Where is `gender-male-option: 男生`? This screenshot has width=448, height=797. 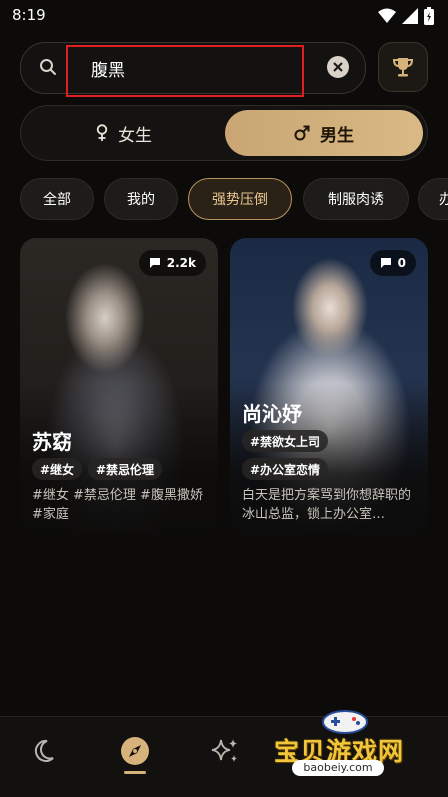 gender-male-option: 男生 is located at coordinates (324, 133).